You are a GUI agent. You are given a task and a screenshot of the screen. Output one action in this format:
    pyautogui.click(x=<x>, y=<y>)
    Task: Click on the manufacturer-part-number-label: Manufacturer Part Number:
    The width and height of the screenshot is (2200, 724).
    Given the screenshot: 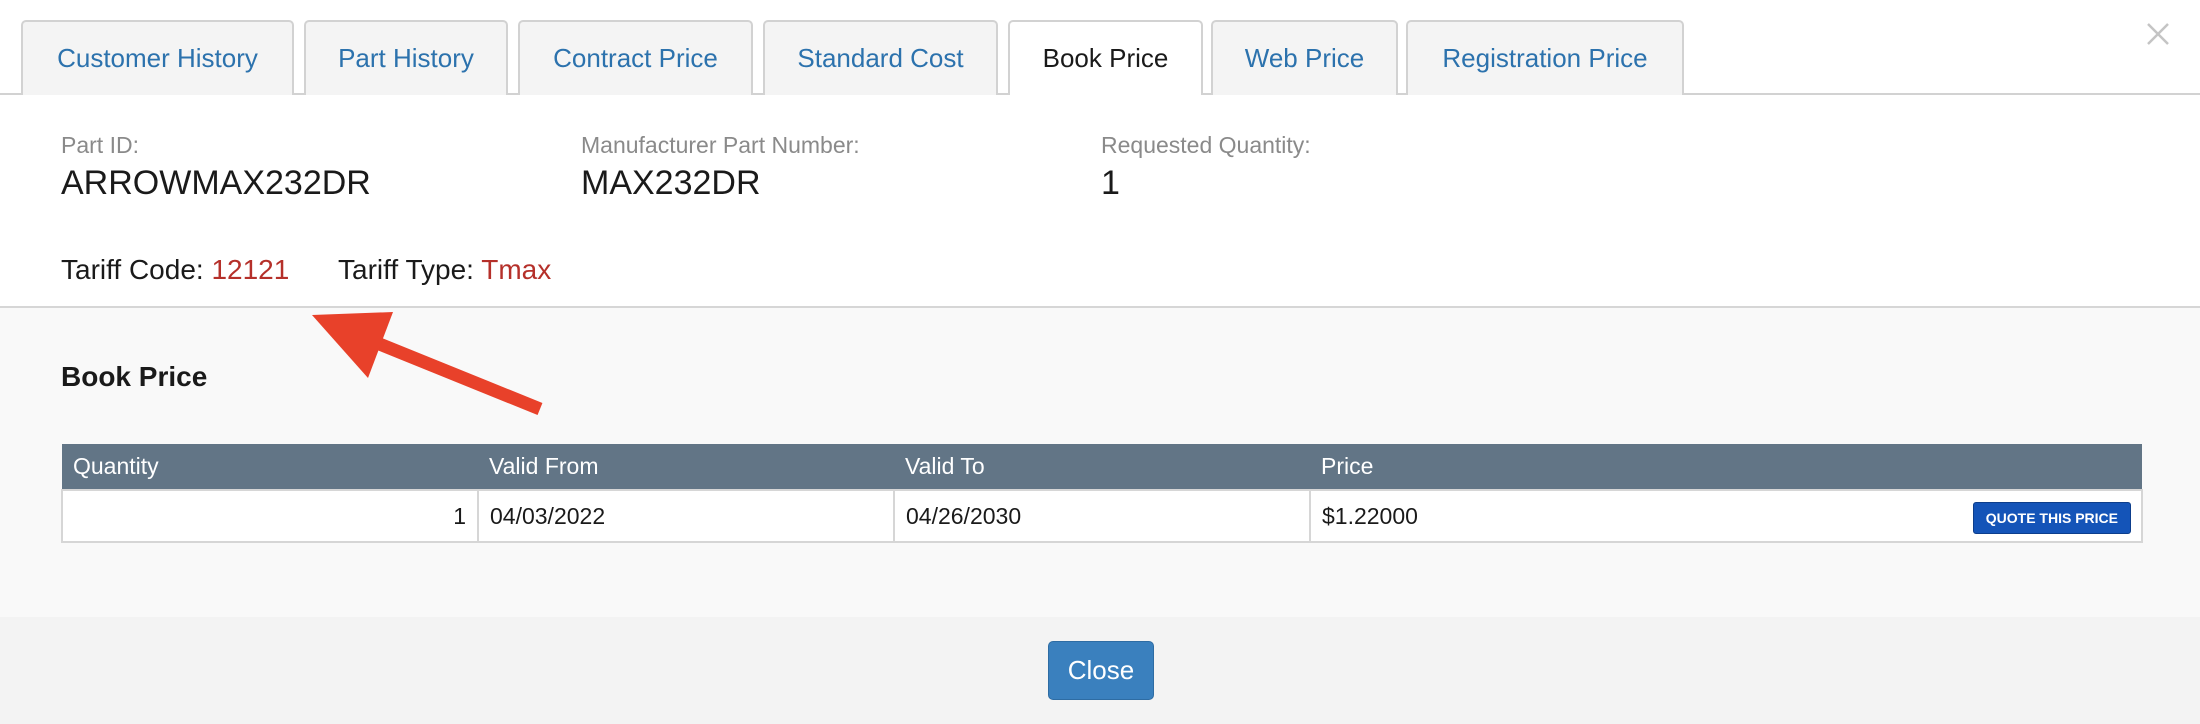 What is the action you would take?
    pyautogui.click(x=720, y=145)
    